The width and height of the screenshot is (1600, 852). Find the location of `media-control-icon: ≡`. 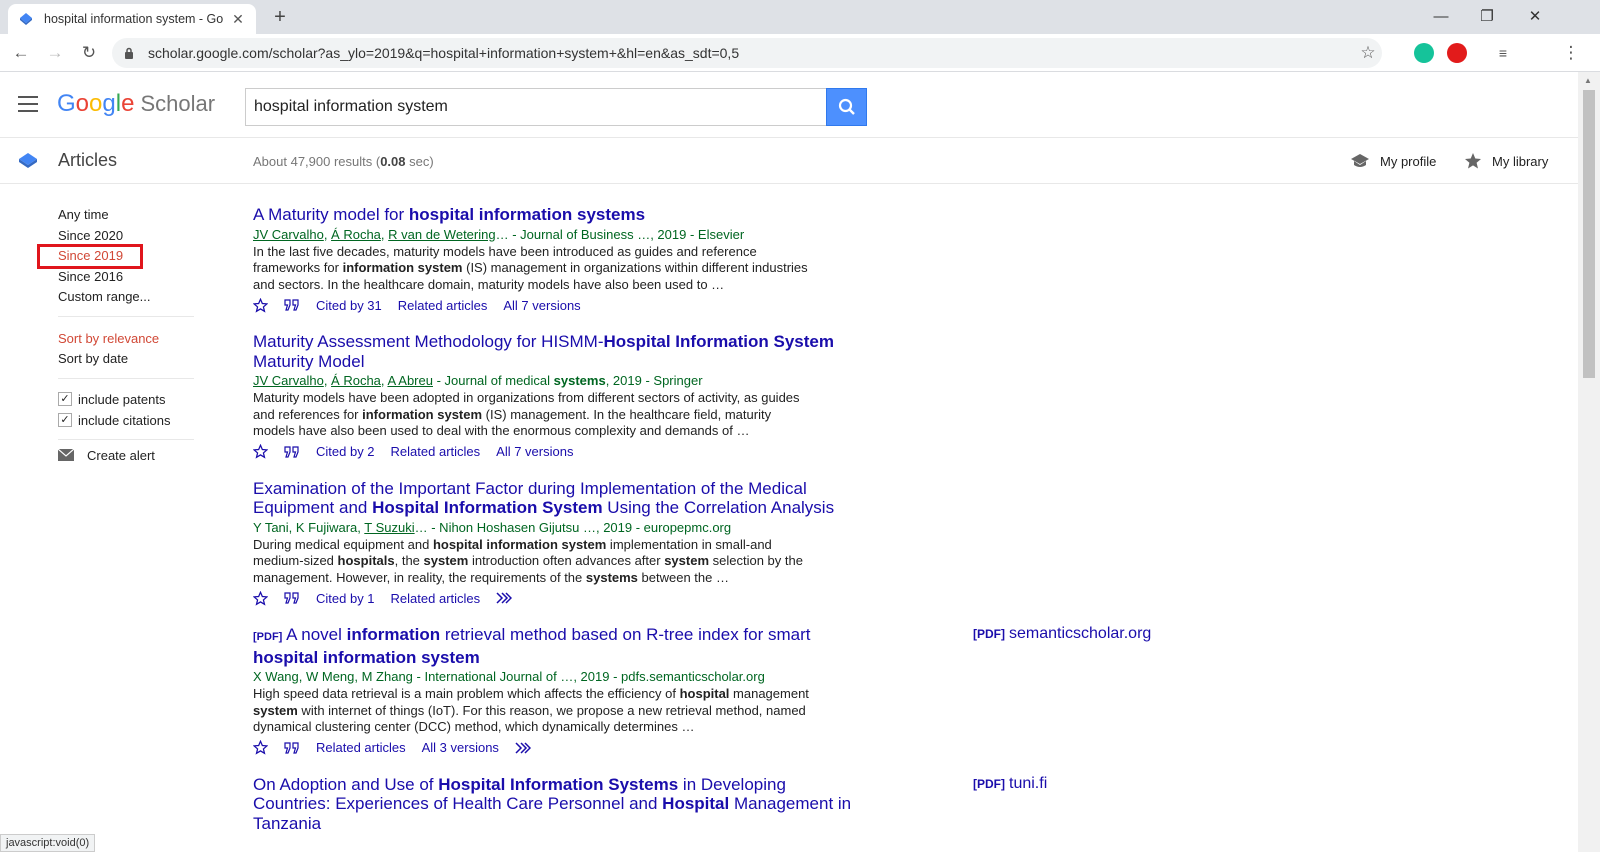

media-control-icon: ≡ is located at coordinates (1503, 53).